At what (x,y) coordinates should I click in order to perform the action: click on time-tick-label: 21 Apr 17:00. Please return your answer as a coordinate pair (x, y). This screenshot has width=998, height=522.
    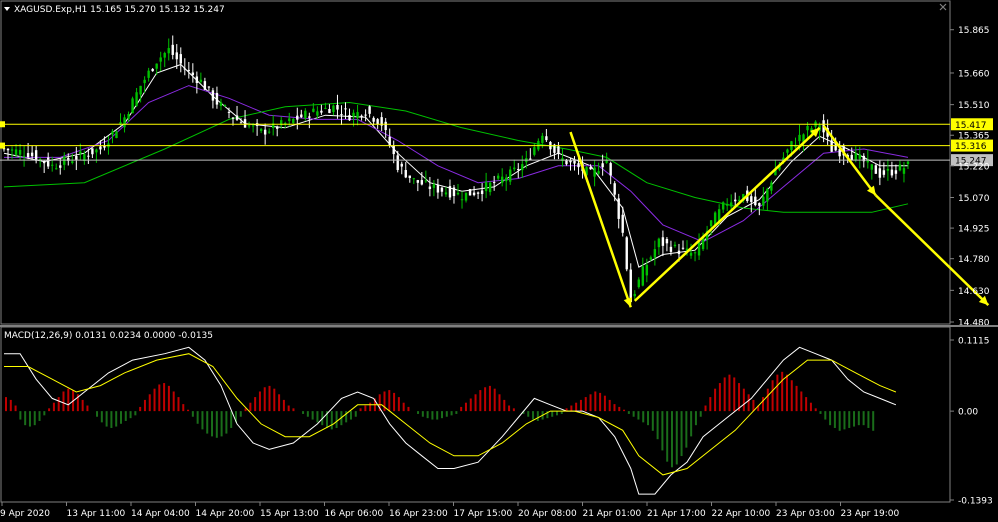
    Looking at the image, I should click on (676, 514).